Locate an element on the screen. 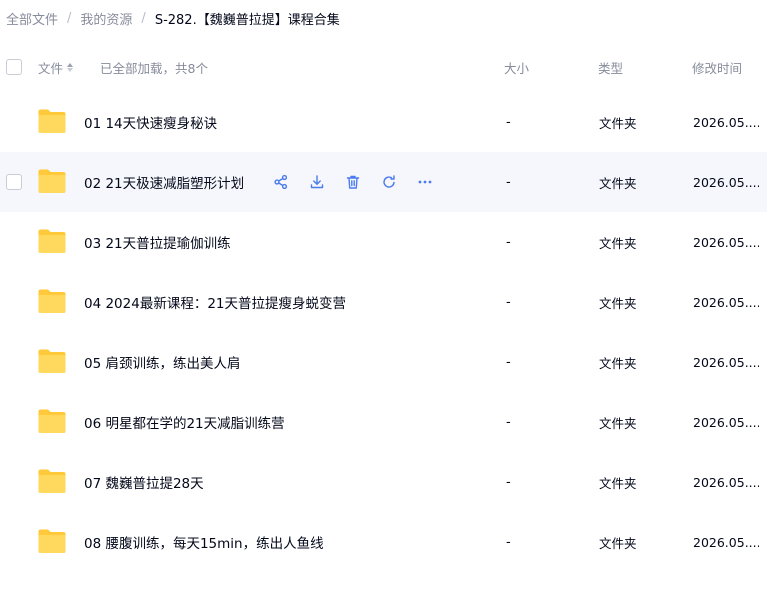 The width and height of the screenshot is (767, 609). row-actions is located at coordinates (362, 182).